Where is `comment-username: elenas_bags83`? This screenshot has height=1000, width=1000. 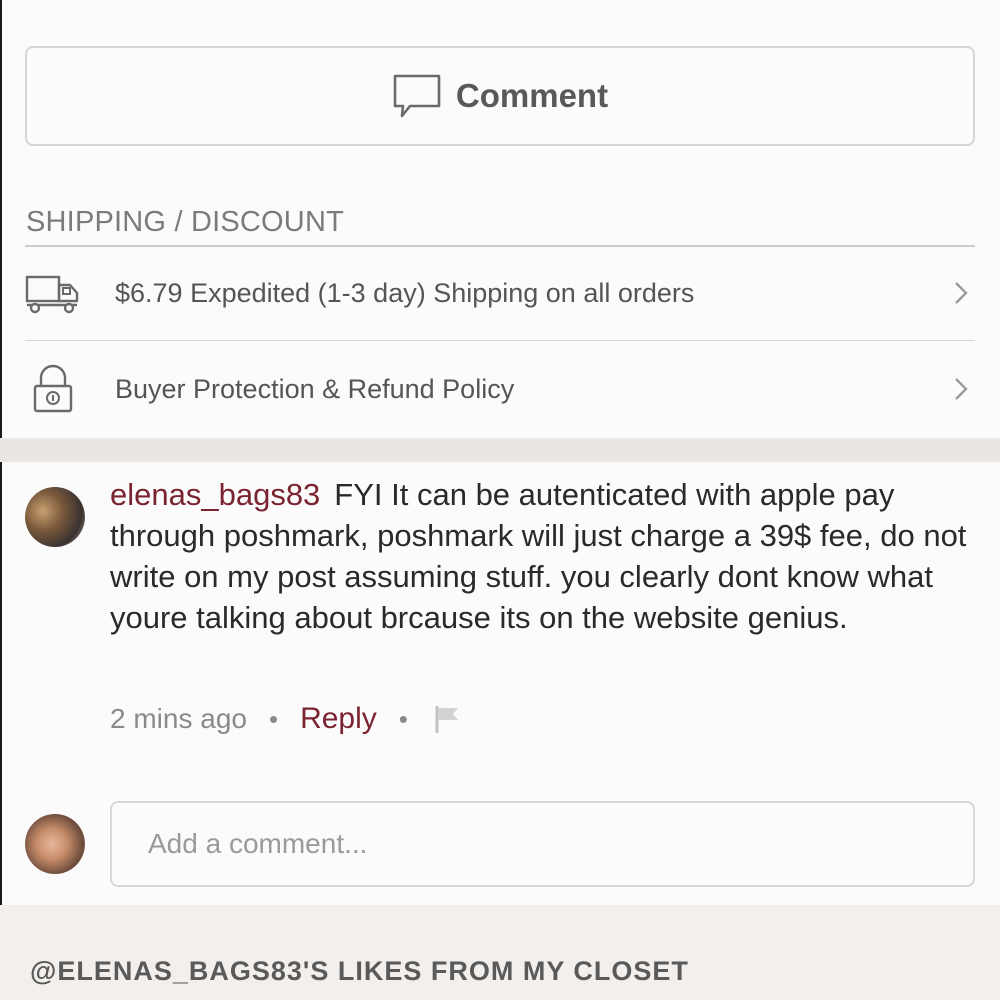 comment-username: elenas_bags83 is located at coordinates (215, 494).